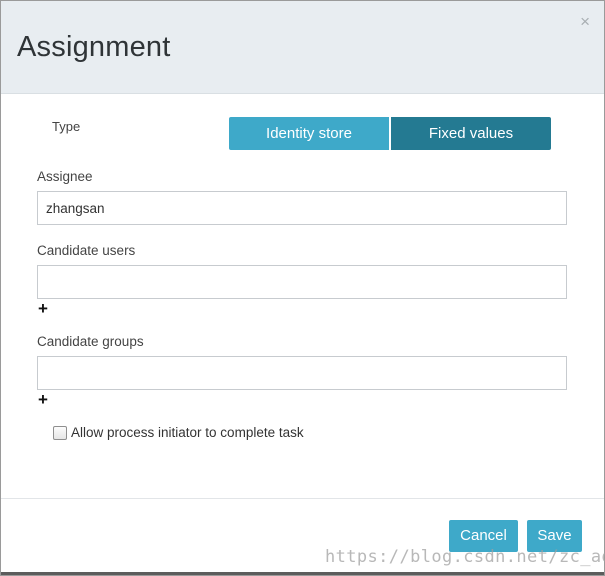  Describe the element at coordinates (43, 399) in the screenshot. I see `add-candidate-group-icon: +` at that location.